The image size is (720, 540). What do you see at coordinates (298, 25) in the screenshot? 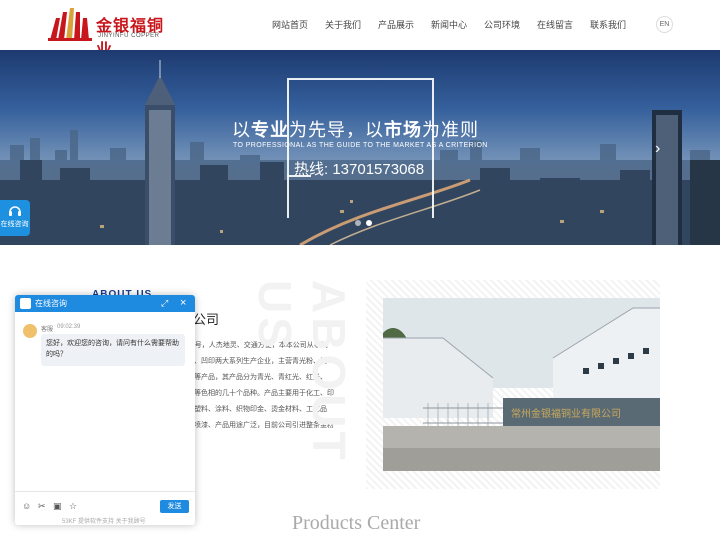
I see `nav-item-home: 网站首页` at bounding box center [298, 25].